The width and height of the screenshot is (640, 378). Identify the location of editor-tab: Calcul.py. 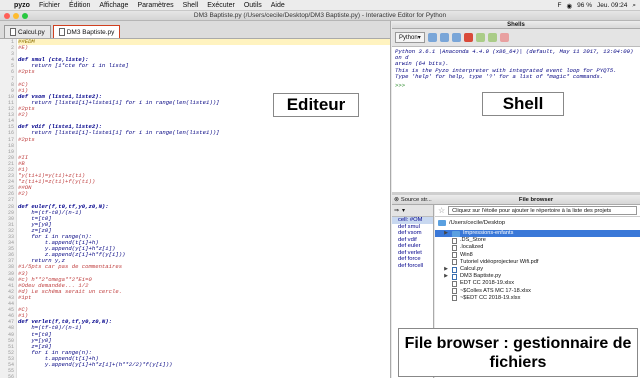
(27, 31).